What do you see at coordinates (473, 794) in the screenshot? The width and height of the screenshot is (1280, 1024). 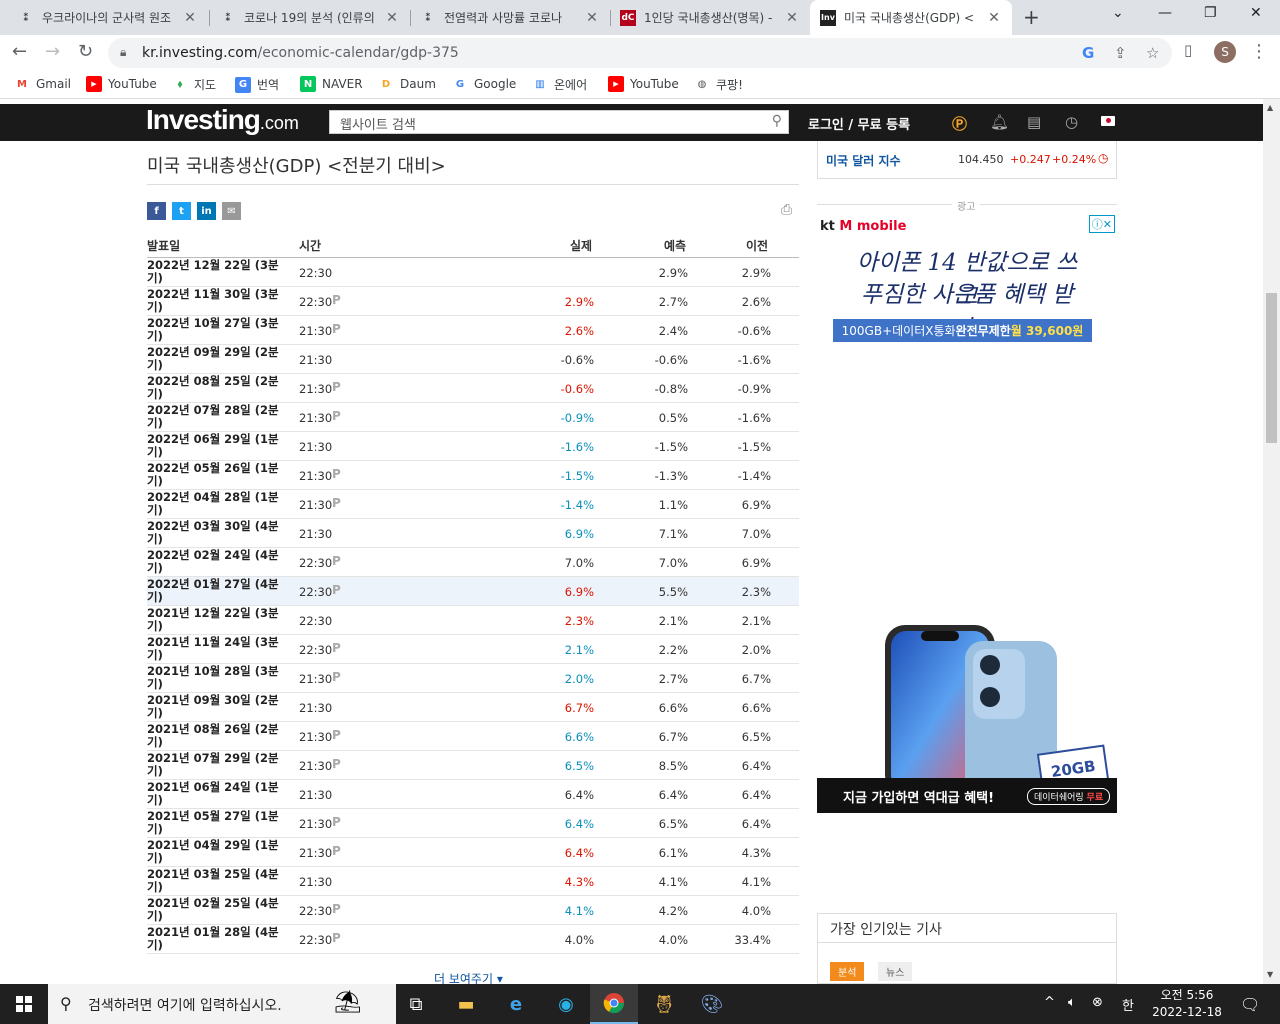 I see `table-row: 2021년 06월 24일 (1분기) 21:30 6.4% 6.4% 6.4%` at bounding box center [473, 794].